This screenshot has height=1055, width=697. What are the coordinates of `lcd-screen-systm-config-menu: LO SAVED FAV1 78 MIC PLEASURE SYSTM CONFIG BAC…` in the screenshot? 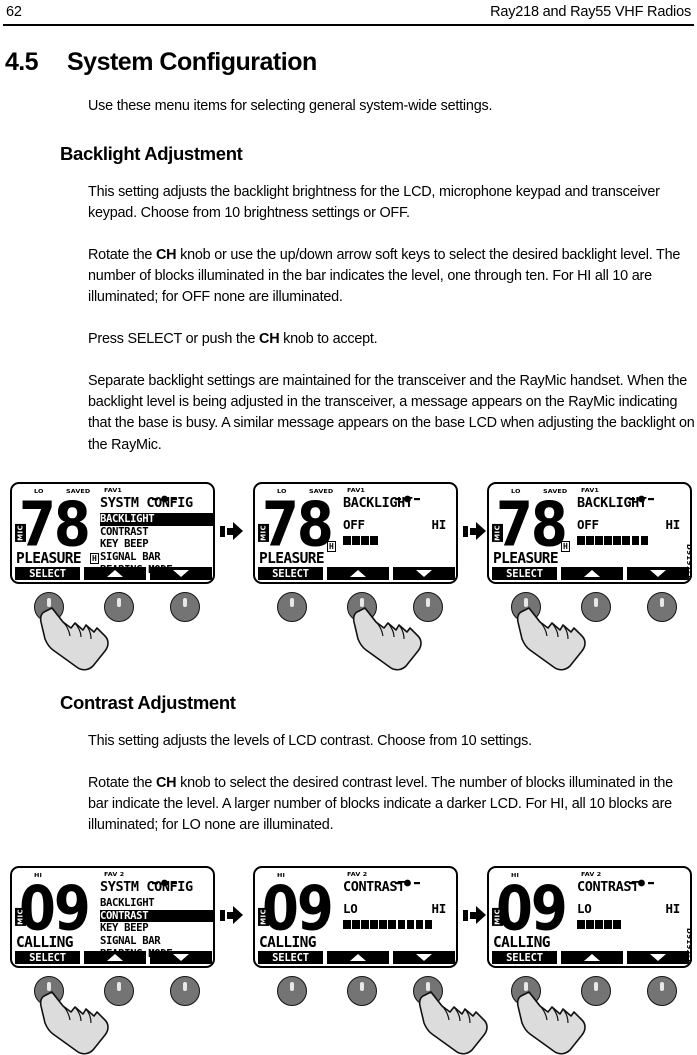 It's located at (112, 533).